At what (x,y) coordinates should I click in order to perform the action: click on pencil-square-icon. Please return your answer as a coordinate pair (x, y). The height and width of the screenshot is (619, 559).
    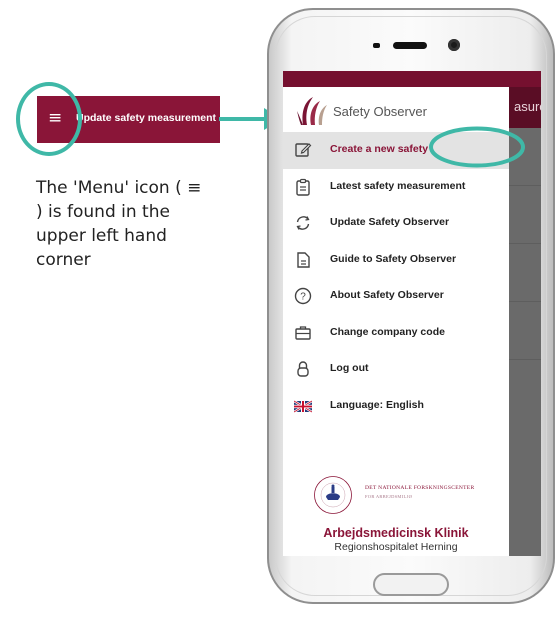
    Looking at the image, I should click on (303, 150).